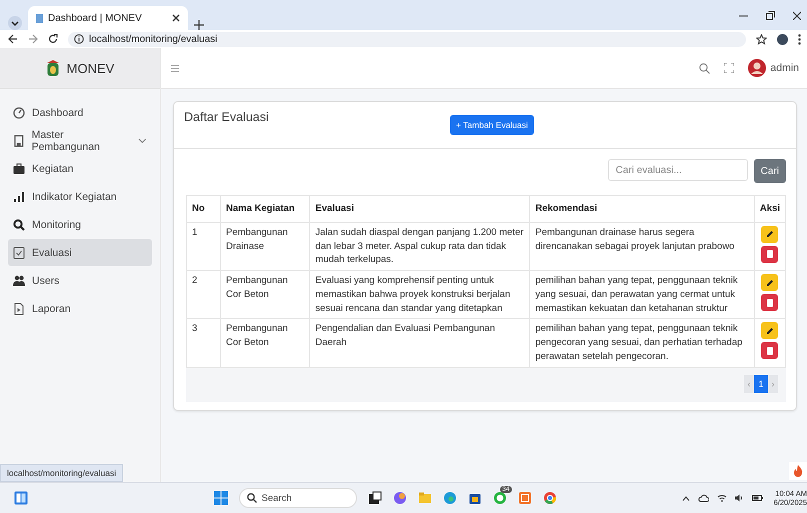 This screenshot has height=513, width=807. What do you see at coordinates (297, 498) in the screenshot?
I see `taskbar-search: Search` at bounding box center [297, 498].